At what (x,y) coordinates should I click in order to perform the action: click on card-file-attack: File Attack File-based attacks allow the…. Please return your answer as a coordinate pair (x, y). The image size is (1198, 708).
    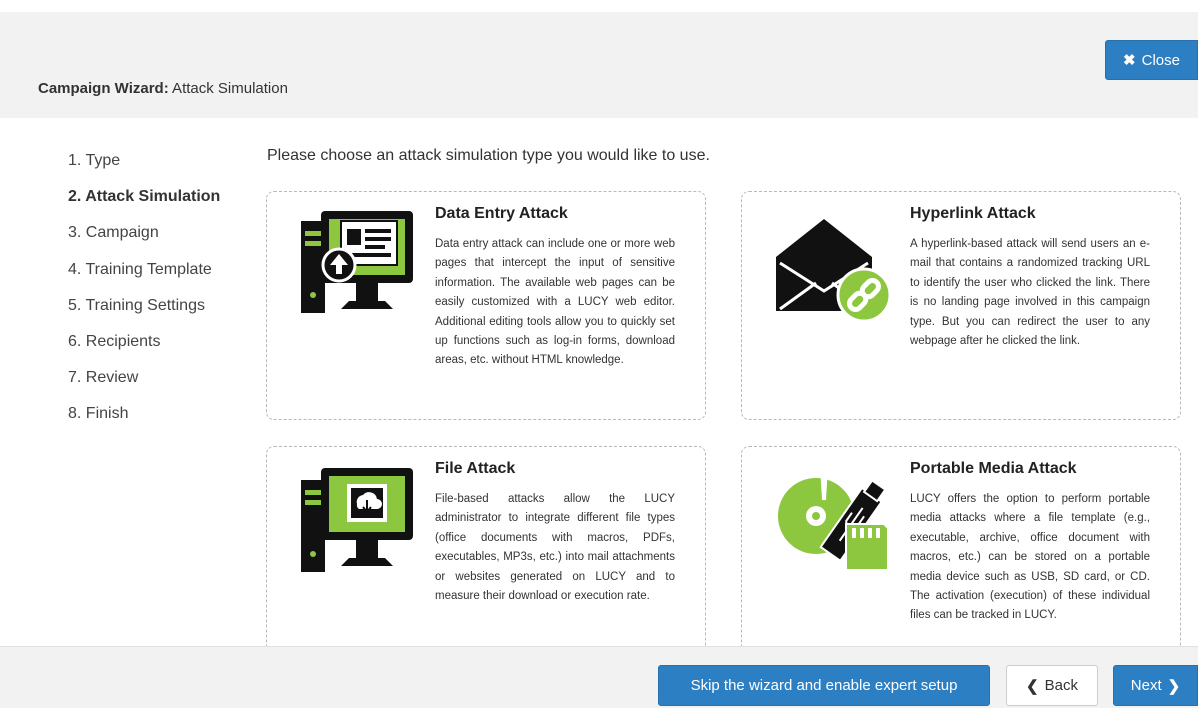
    Looking at the image, I should click on (486, 551).